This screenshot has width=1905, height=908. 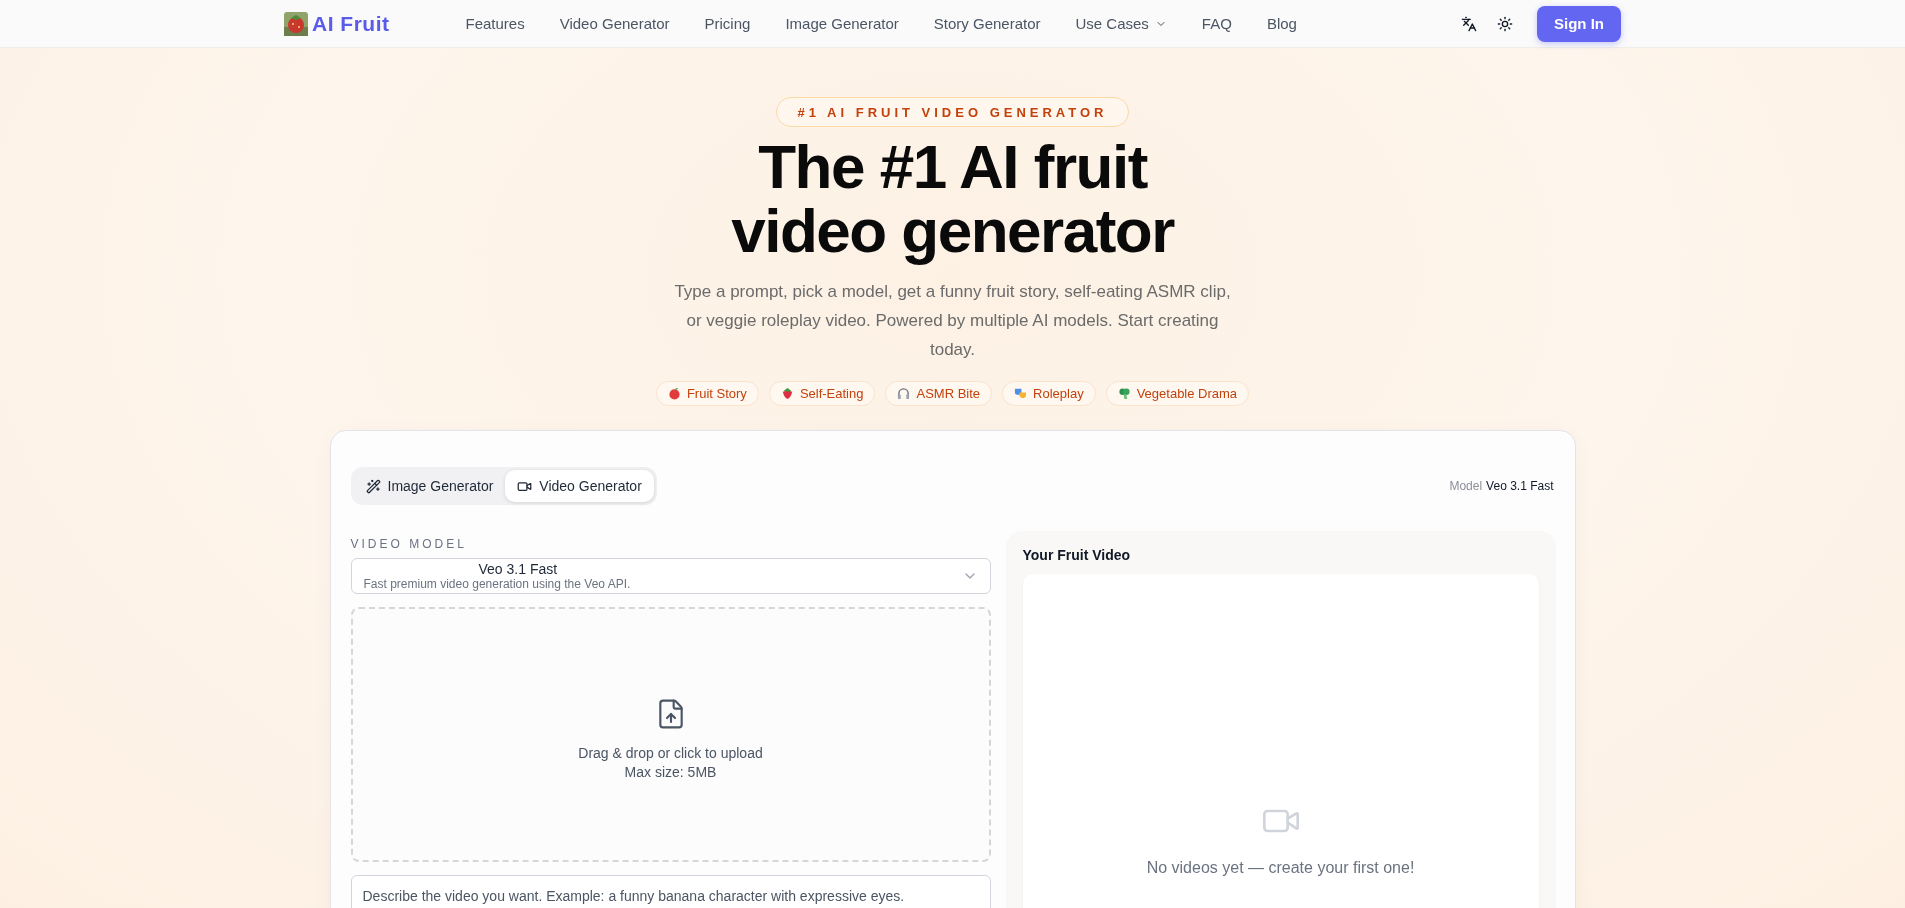 I want to click on sign-in-button: Sign In, so click(x=1579, y=23).